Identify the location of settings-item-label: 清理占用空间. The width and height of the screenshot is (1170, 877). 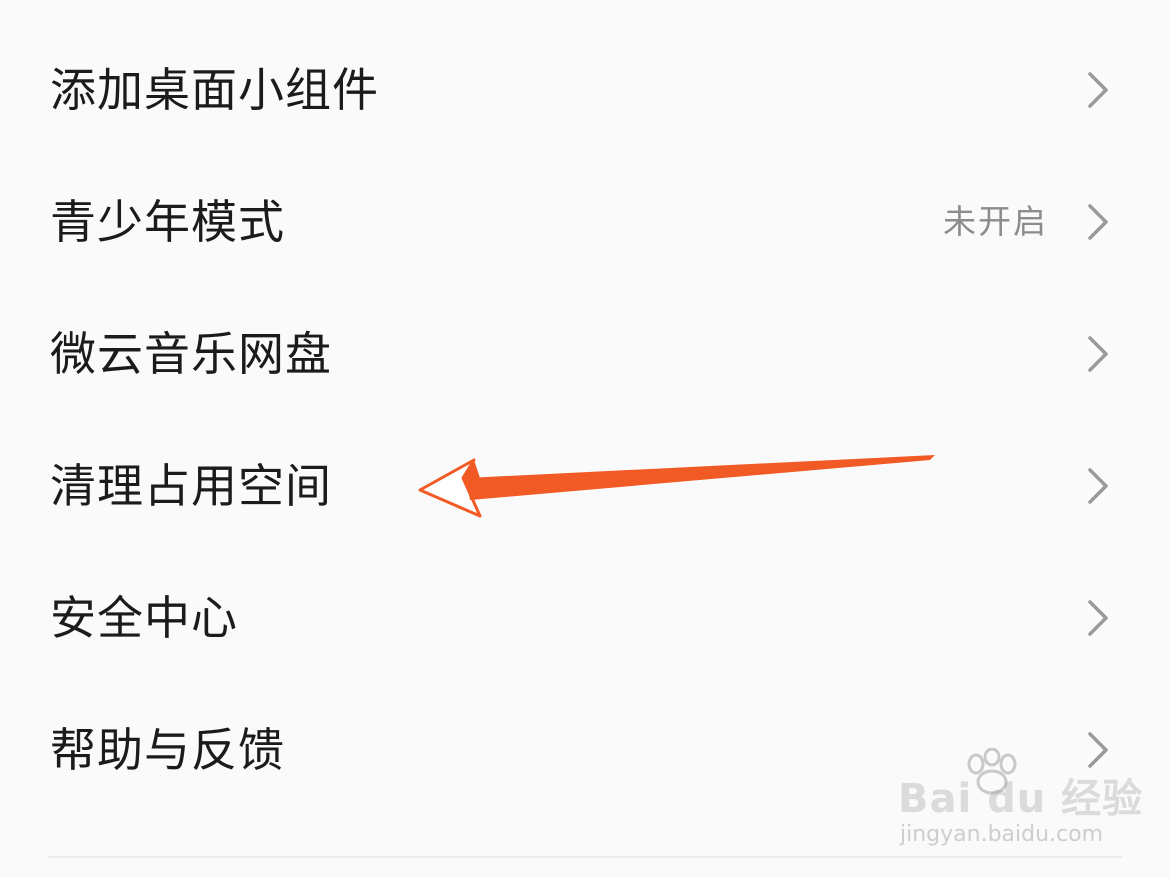
(191, 486).